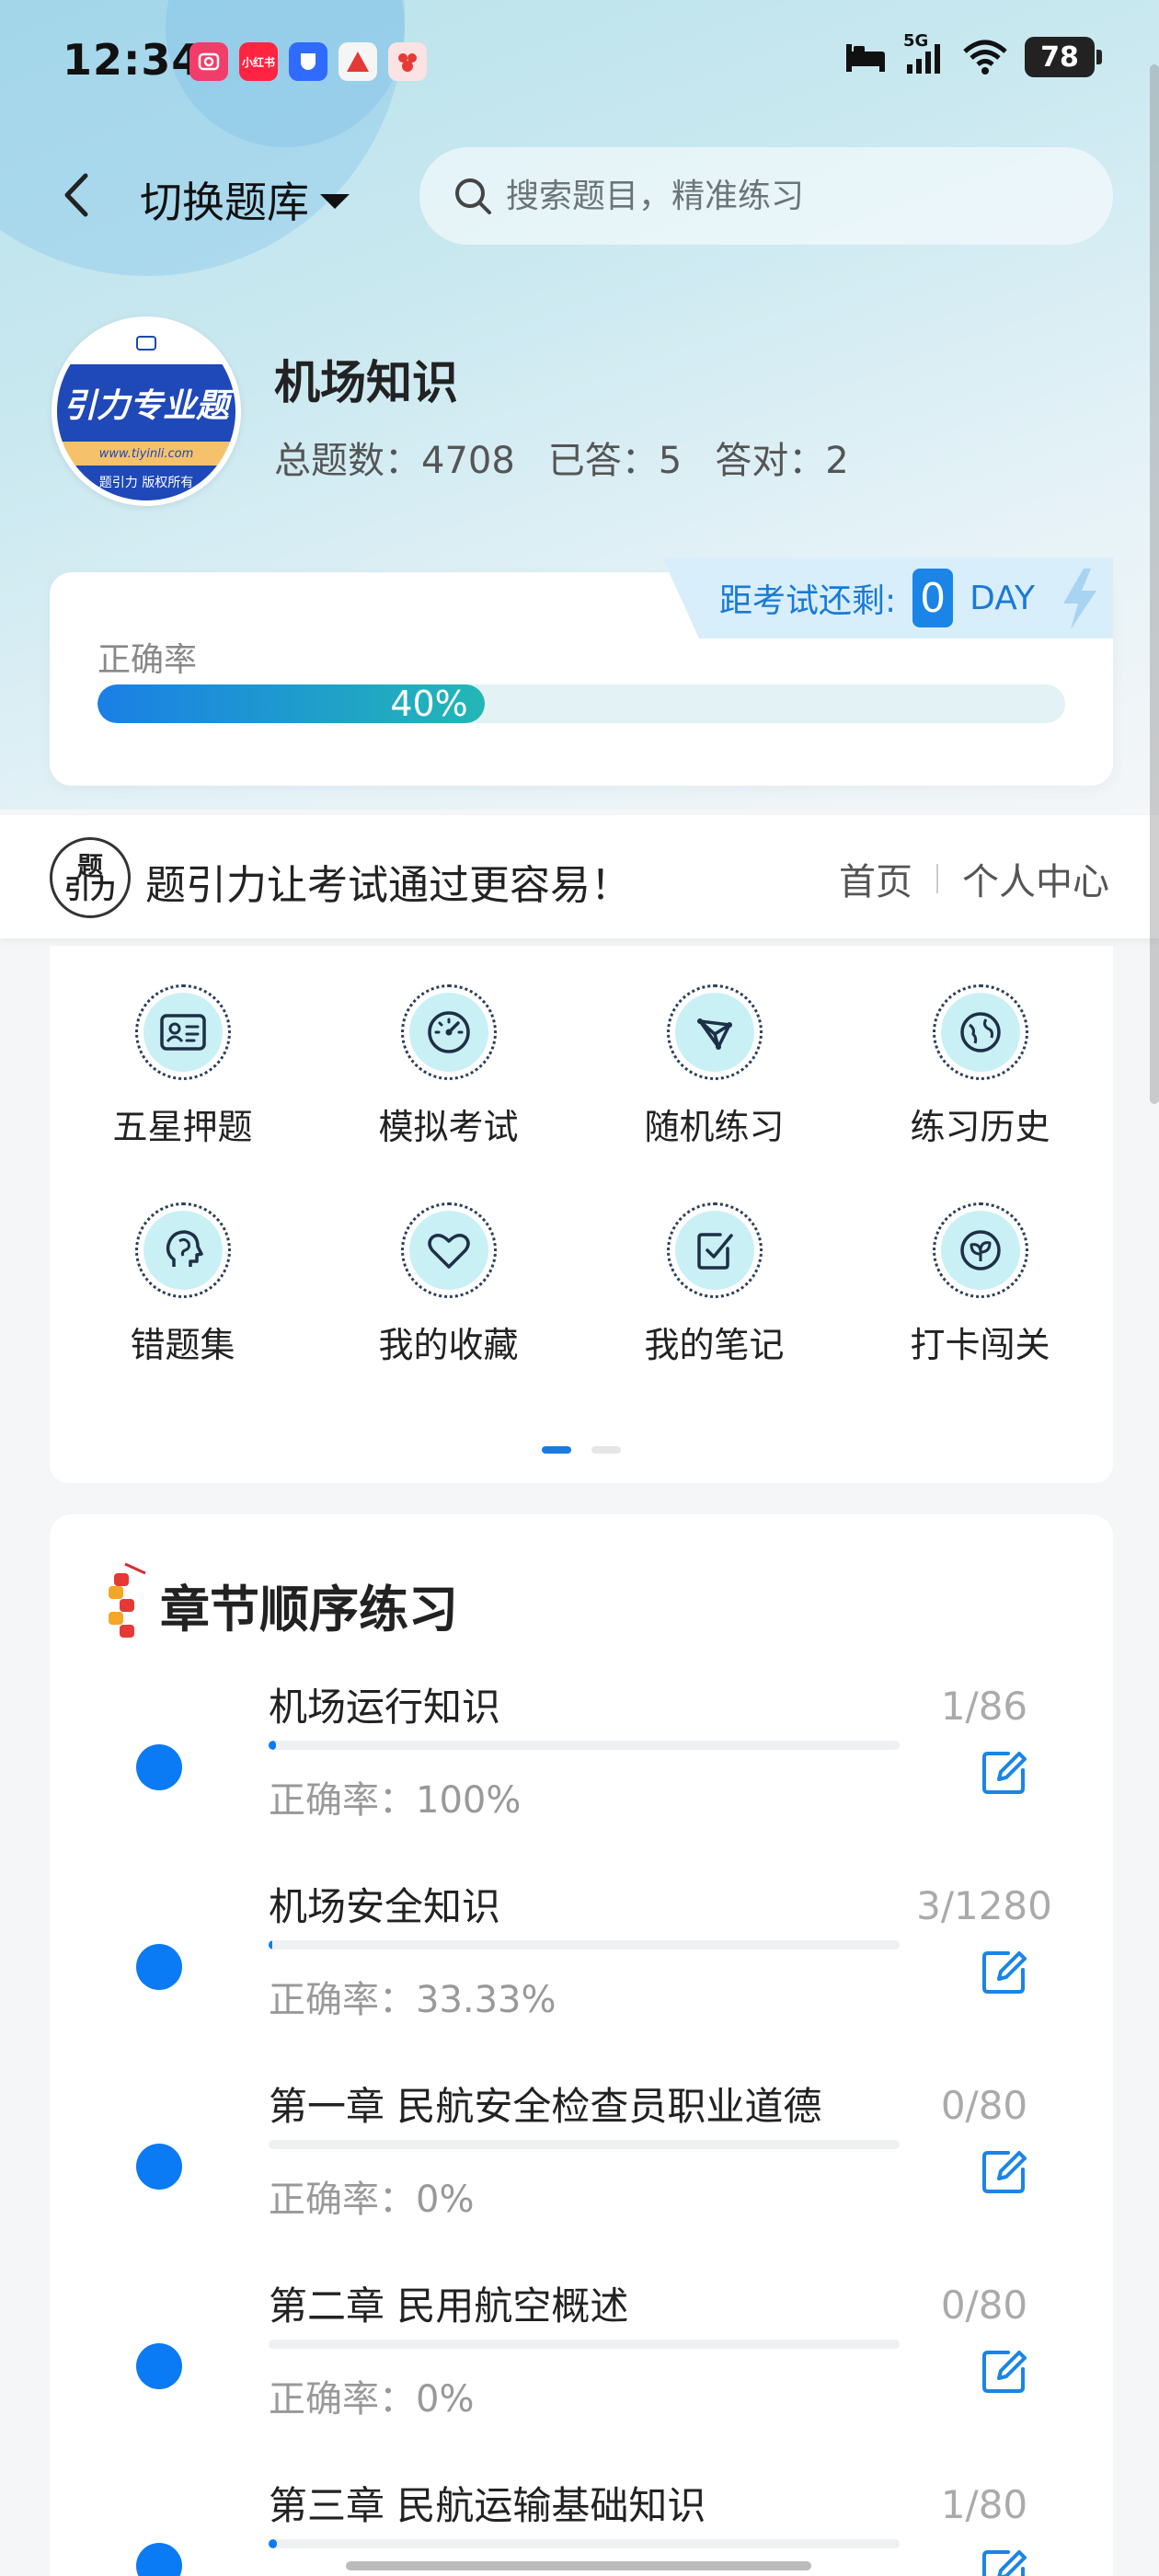  I want to click on search-box, so click(766, 196).